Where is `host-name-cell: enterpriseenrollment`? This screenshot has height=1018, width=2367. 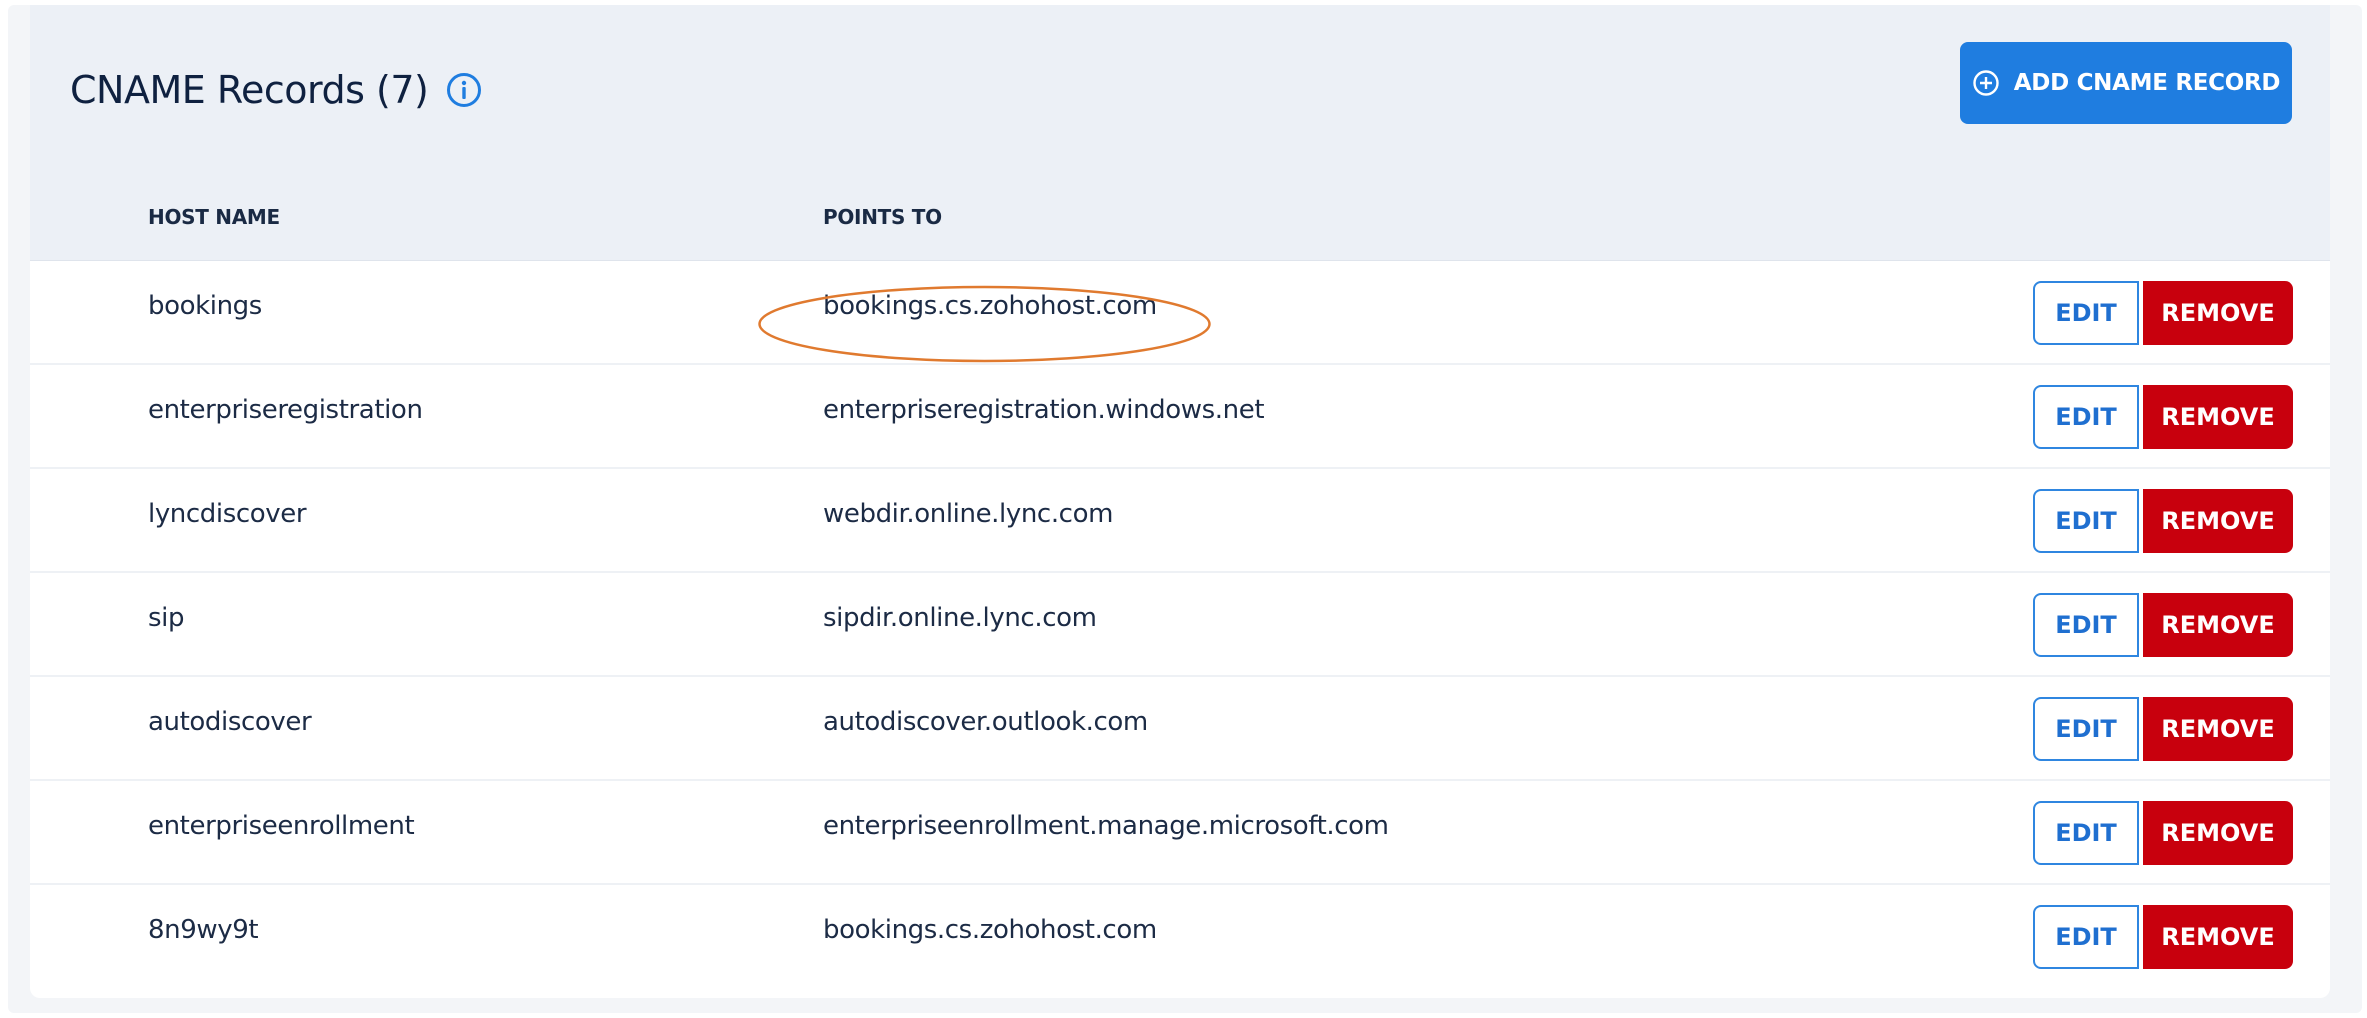
host-name-cell: enterpriseenrollment is located at coordinates (281, 826).